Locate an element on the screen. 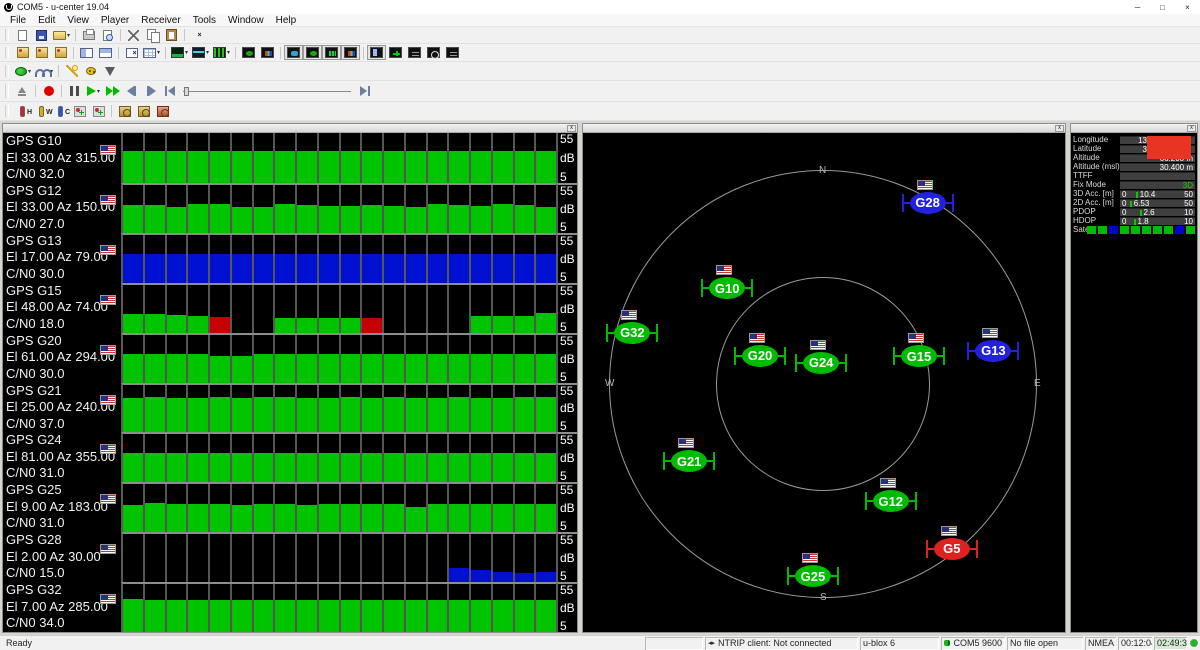  custom-view-toggle-button is located at coordinates (452, 52).